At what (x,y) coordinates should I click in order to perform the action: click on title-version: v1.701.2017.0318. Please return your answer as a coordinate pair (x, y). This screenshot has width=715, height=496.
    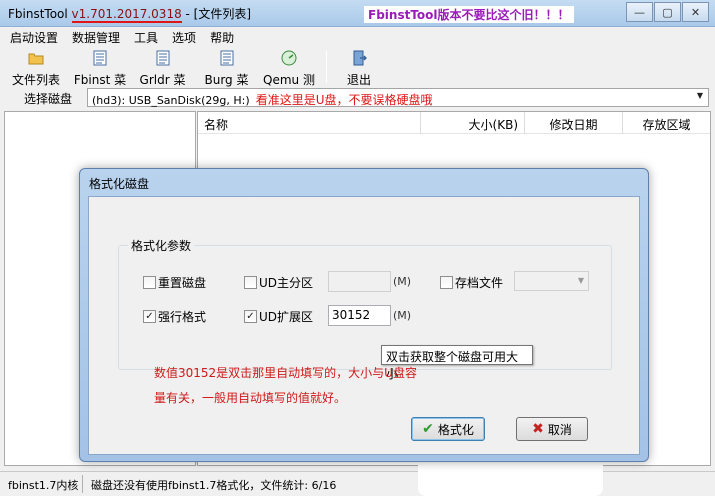
    Looking at the image, I should click on (126, 15).